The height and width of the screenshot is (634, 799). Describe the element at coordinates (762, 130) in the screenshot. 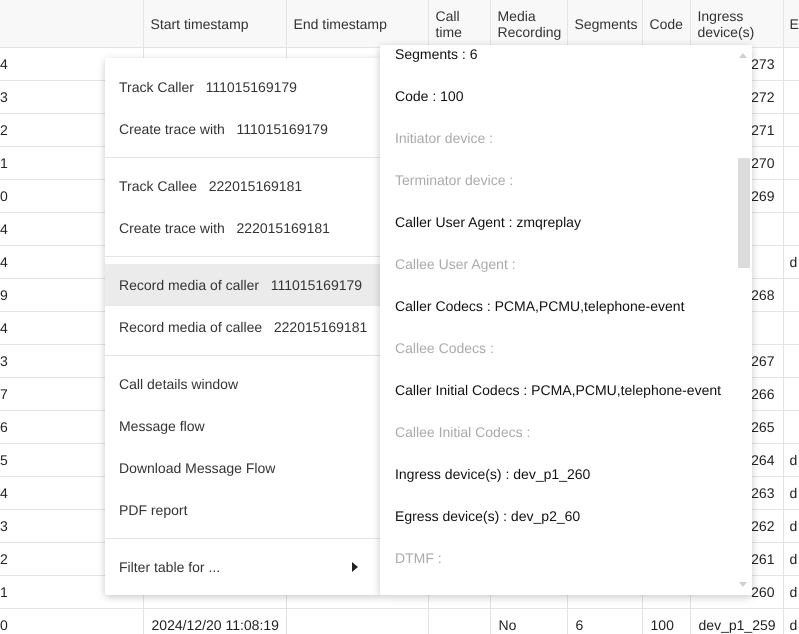

I see `table-cell: 271` at that location.